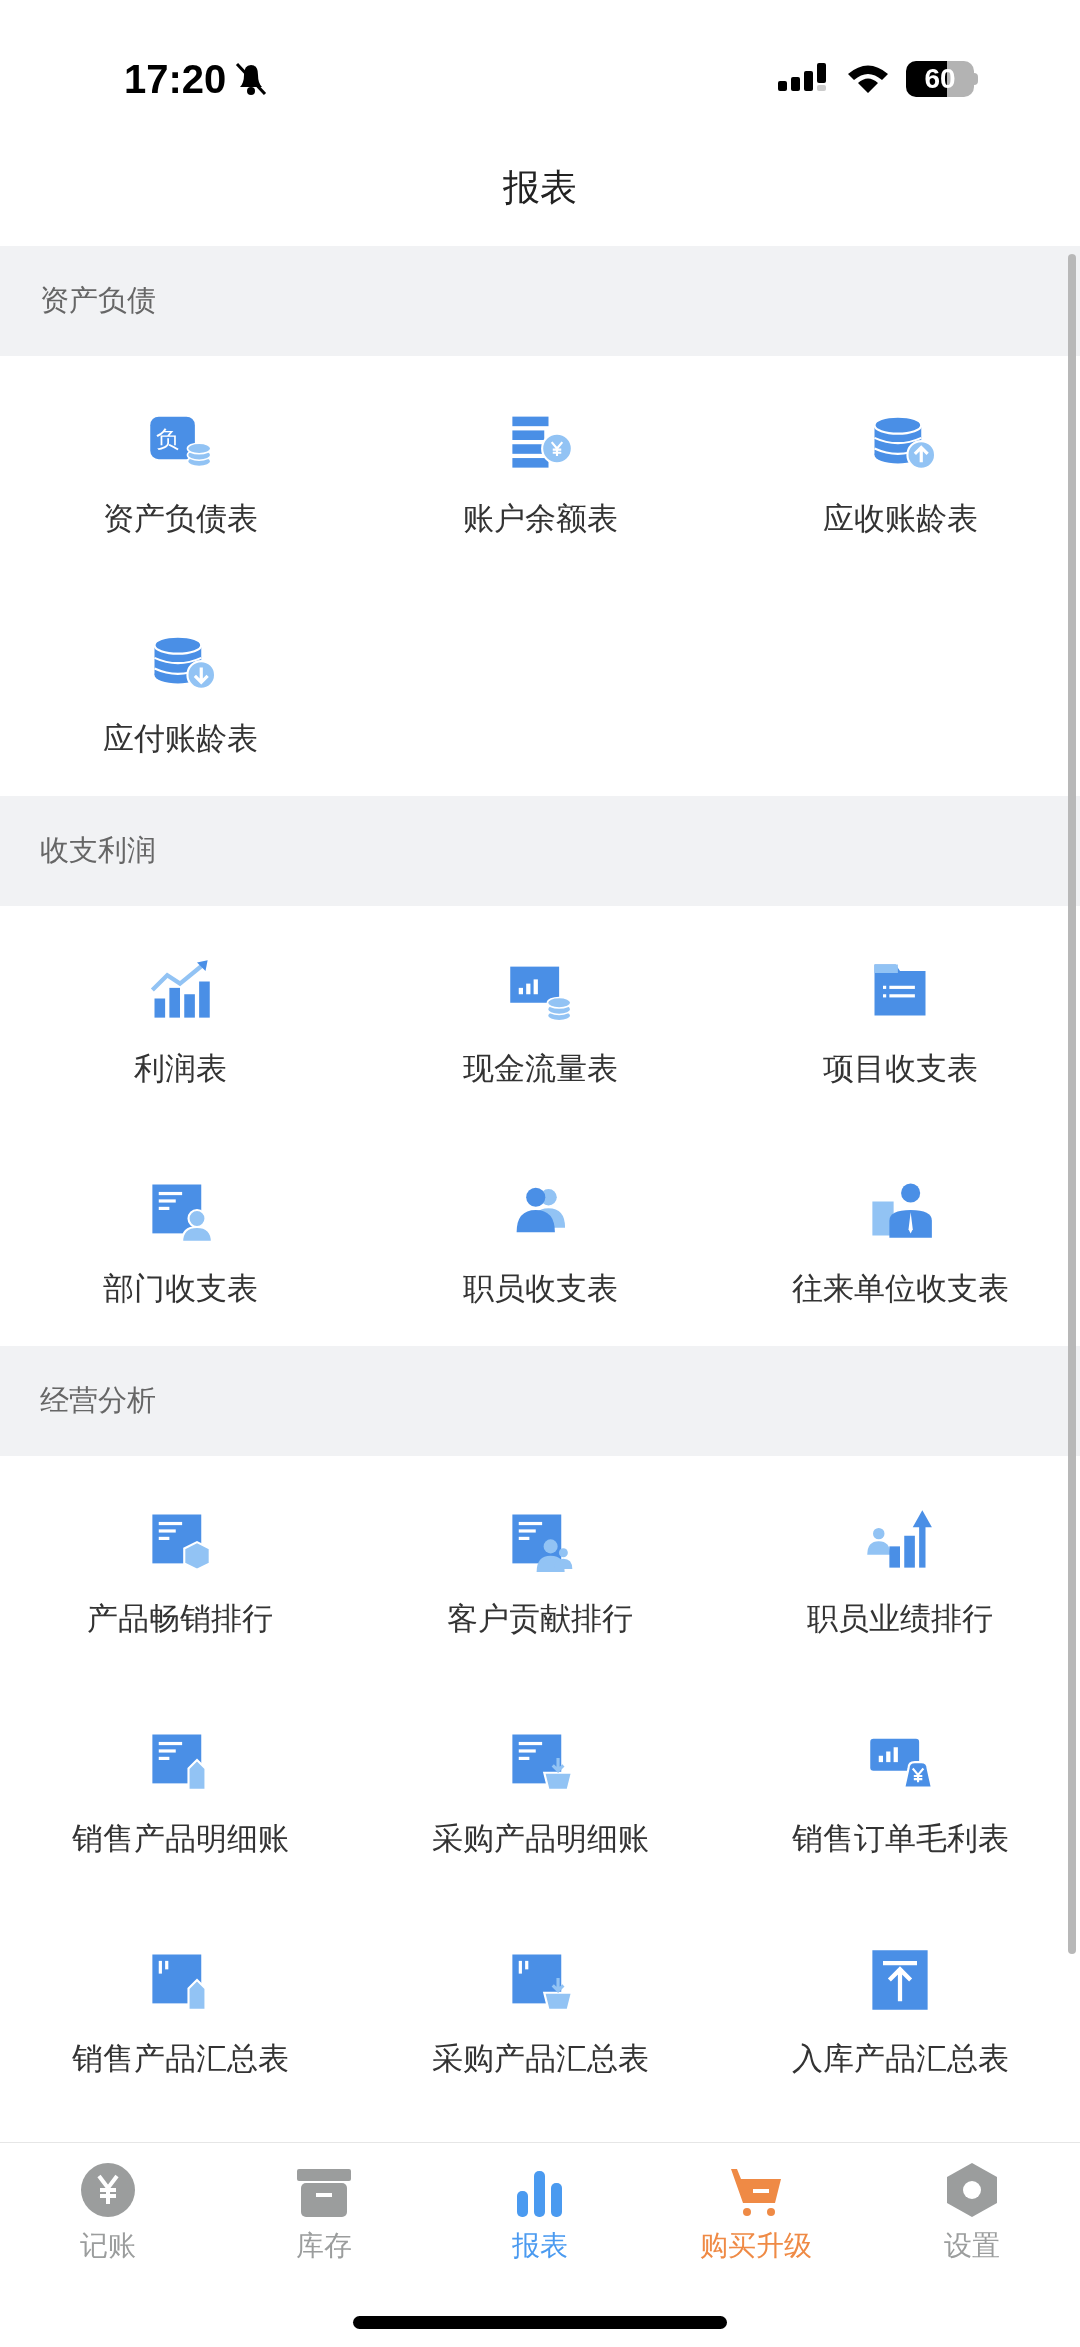 Image resolution: width=1080 pixels, height=2347 pixels. I want to click on muted-bell-icon, so click(251, 79).